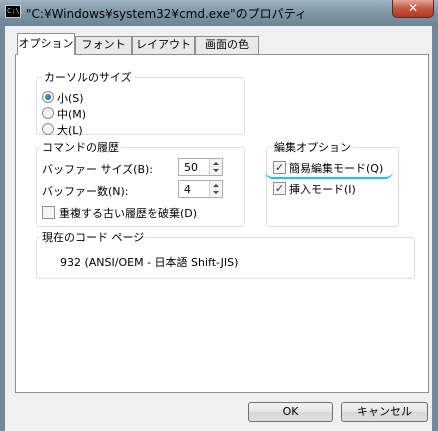  I want to click on radio-cursor-large, so click(48, 129).